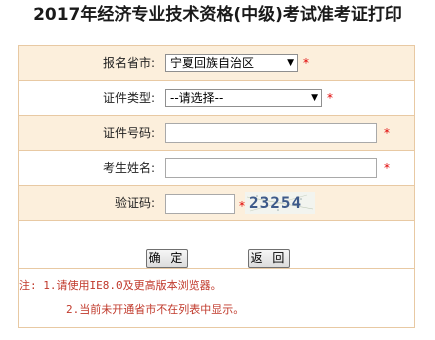  I want to click on province-row: 报名省市: 宁夏回族自治区 ▼ *, so click(216, 63).